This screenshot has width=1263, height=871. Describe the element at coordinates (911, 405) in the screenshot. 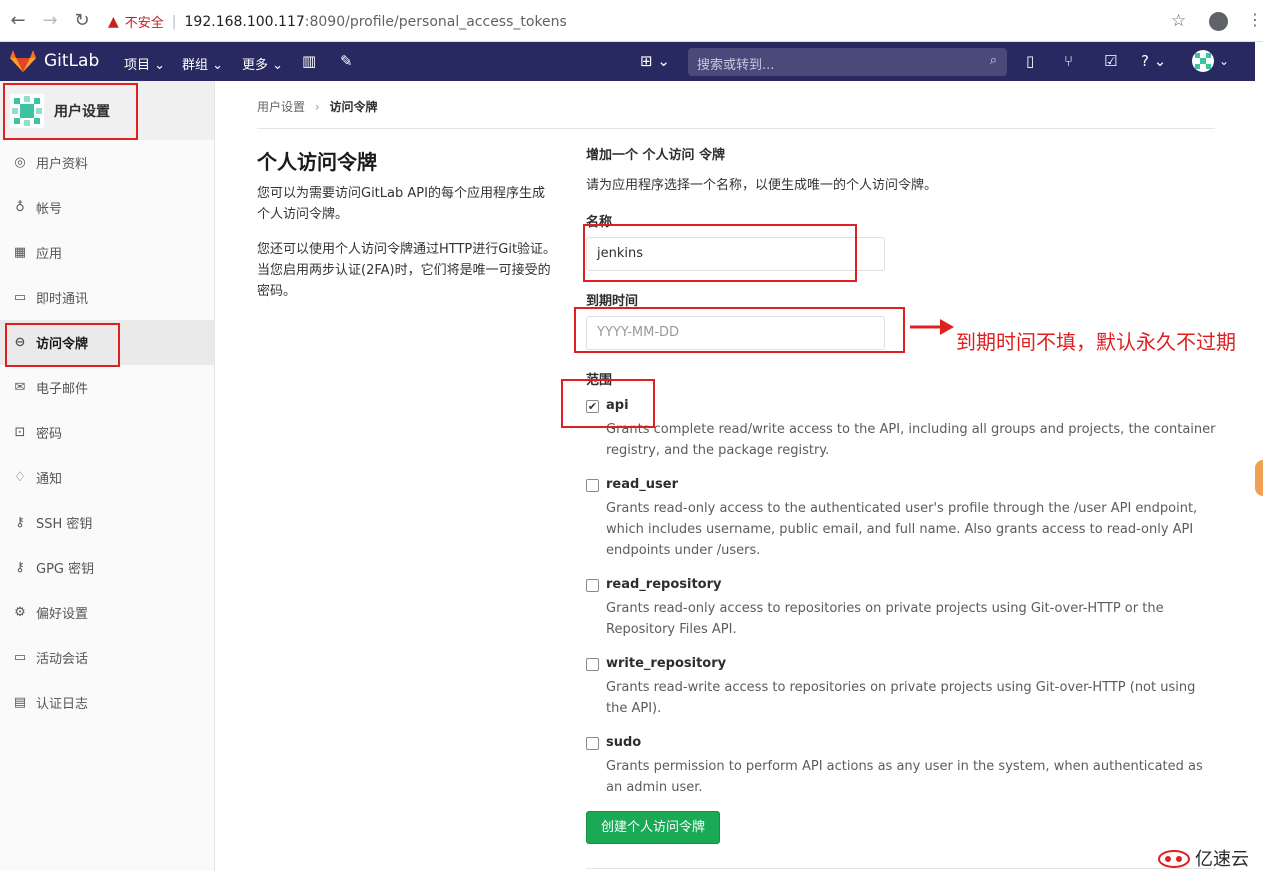

I see `scope-name: api` at that location.